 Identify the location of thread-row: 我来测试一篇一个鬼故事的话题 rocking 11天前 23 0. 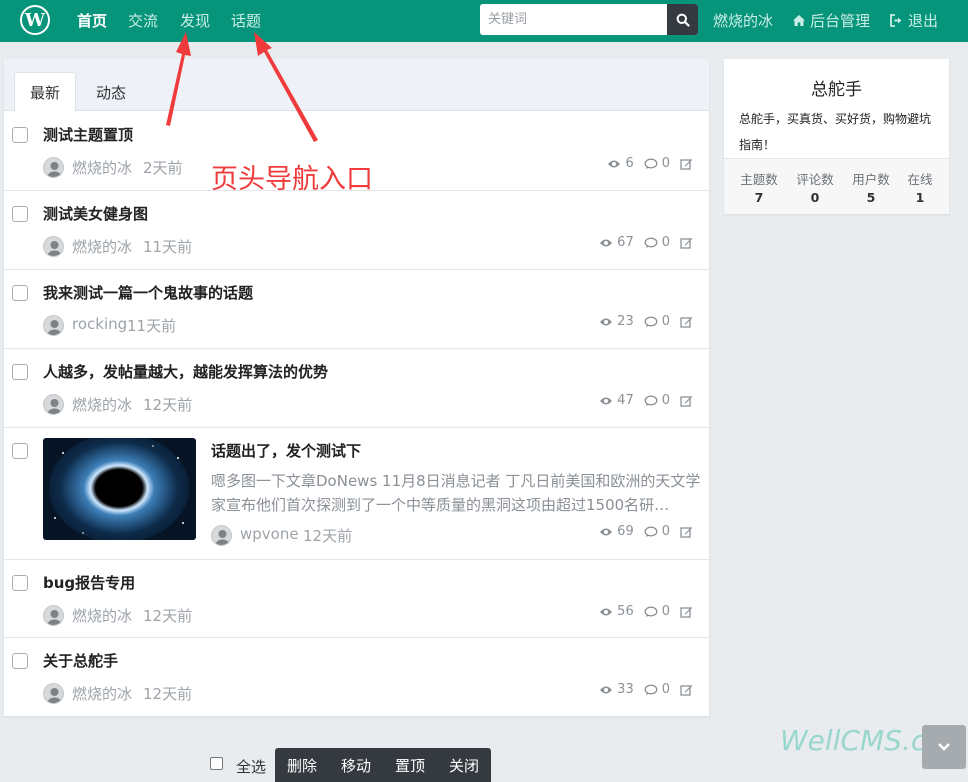
(356, 309).